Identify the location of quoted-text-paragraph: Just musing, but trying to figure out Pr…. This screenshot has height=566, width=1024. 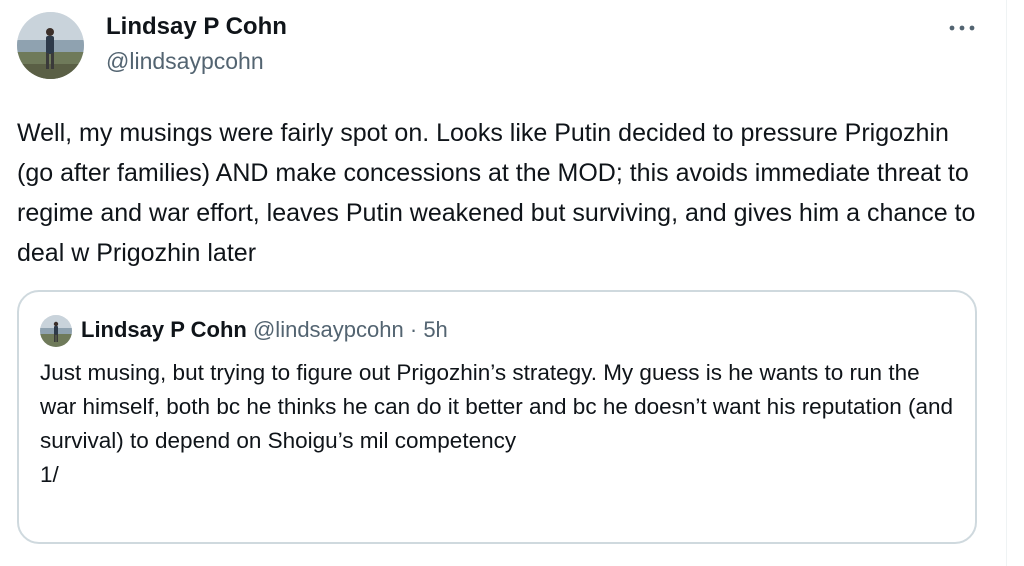
(497, 406).